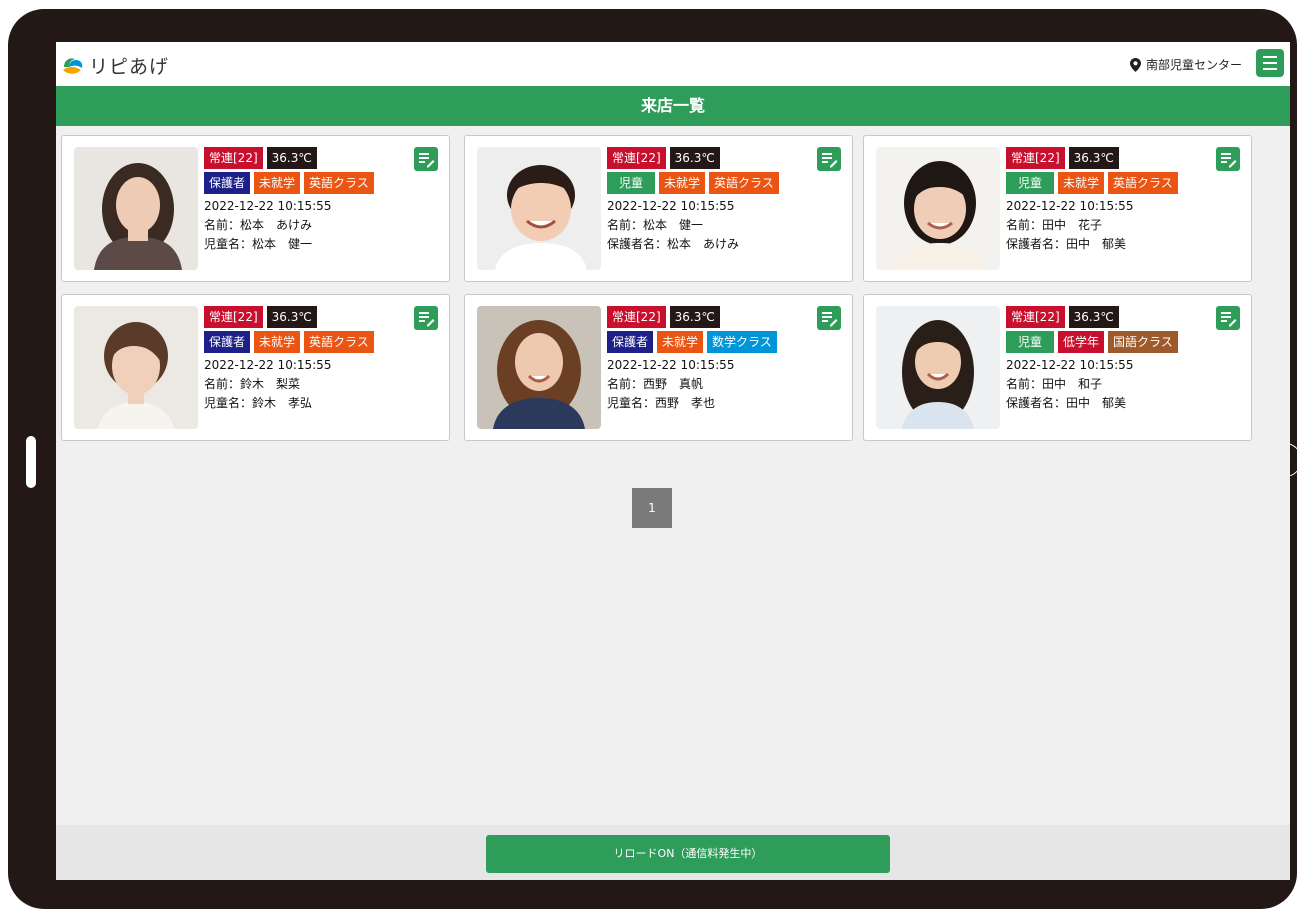 The width and height of the screenshot is (1297, 910). I want to click on logo-text: リピあげ, so click(129, 67).